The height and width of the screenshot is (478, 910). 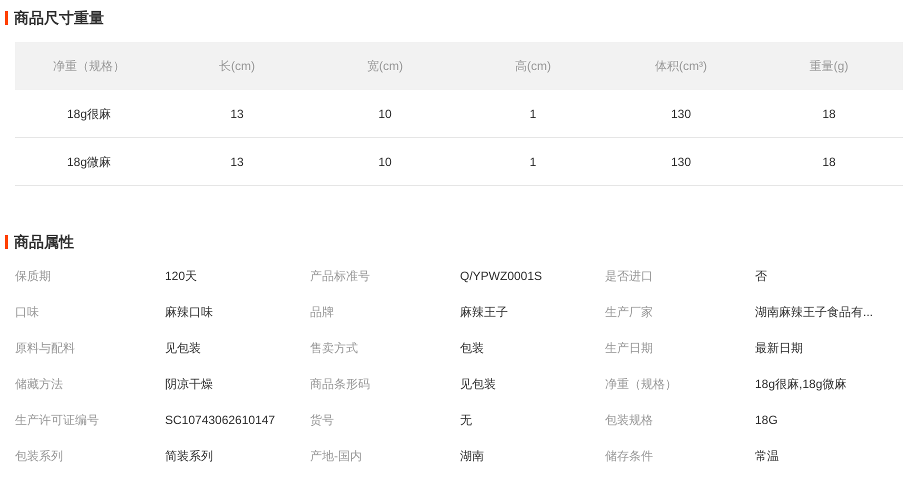 I want to click on table-cell-text: 18g很麻, so click(x=89, y=114).